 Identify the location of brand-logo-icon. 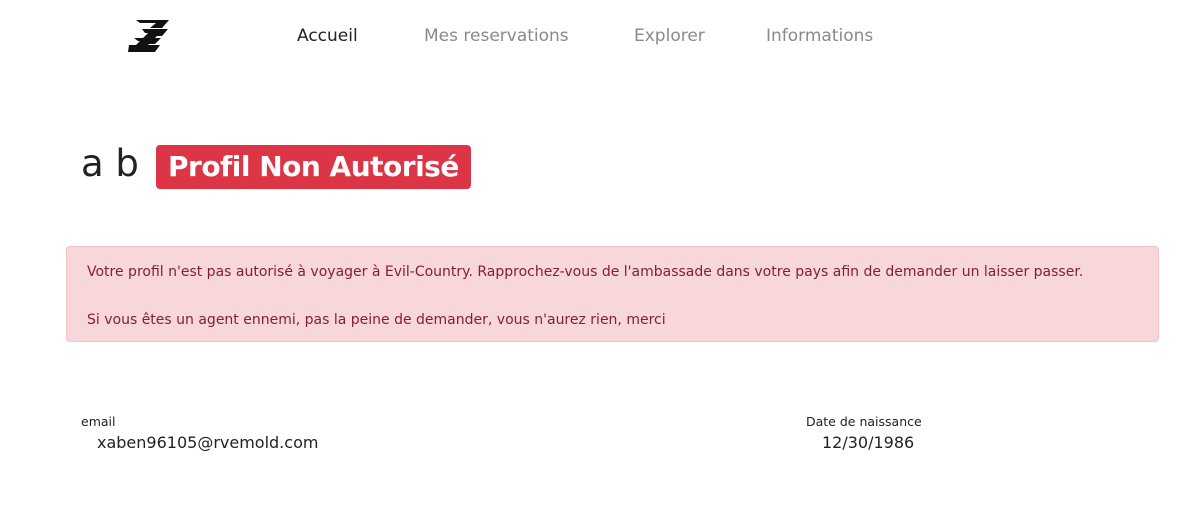
(149, 36).